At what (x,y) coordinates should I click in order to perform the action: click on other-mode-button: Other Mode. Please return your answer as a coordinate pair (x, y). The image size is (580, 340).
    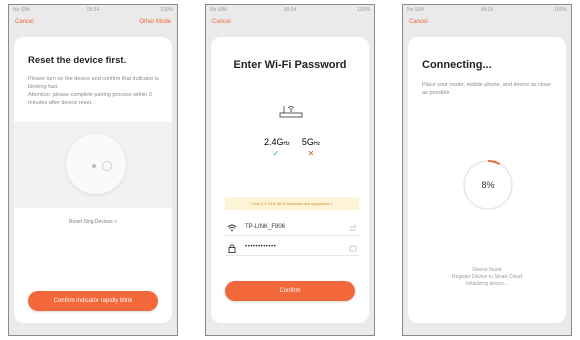
    Looking at the image, I should click on (155, 22).